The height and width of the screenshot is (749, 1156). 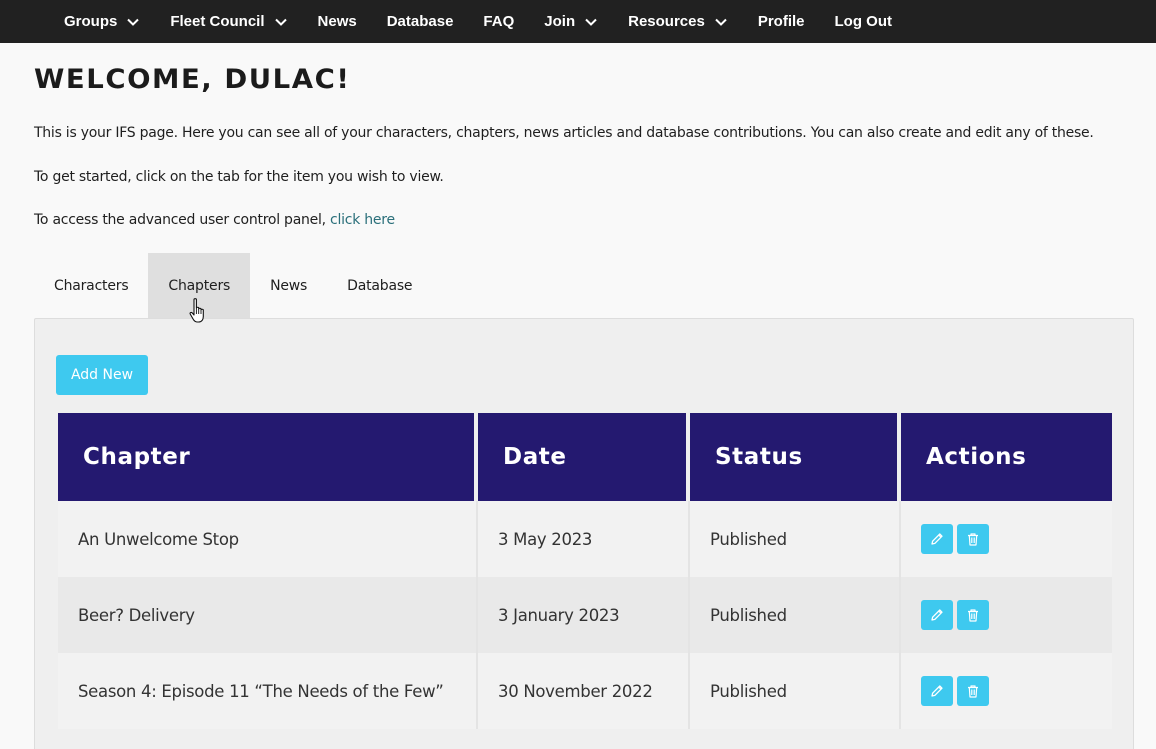 I want to click on nav-profile: Profile, so click(x=781, y=21).